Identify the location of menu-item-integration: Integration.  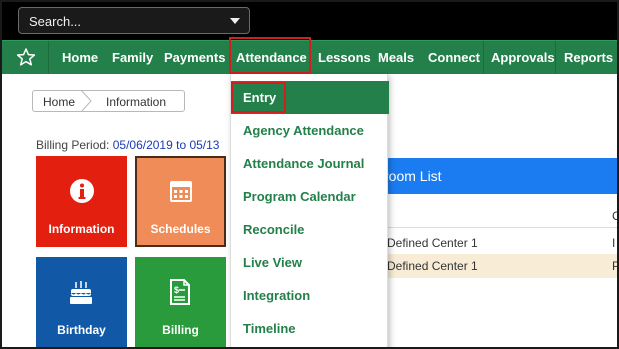
(310, 295).